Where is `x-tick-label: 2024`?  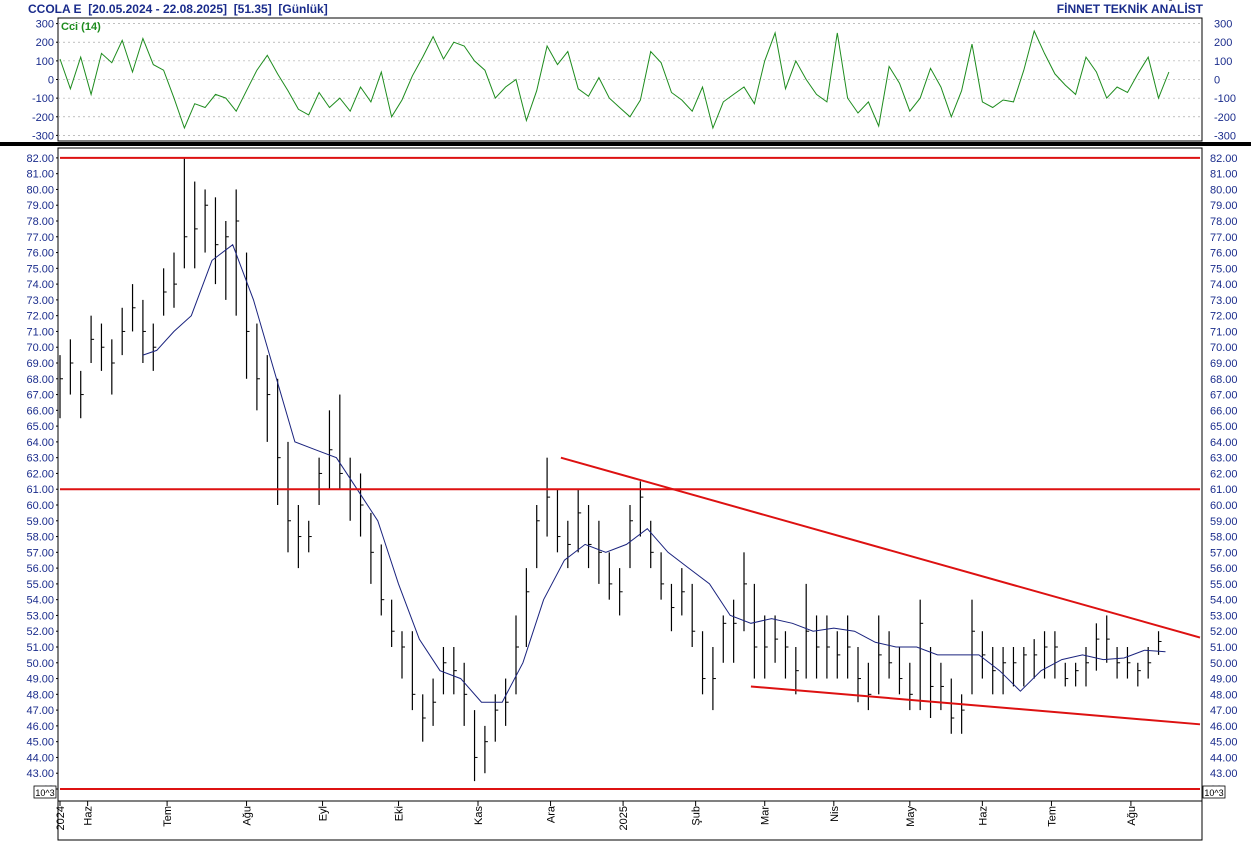
x-tick-label: 2024 is located at coordinates (61, 818).